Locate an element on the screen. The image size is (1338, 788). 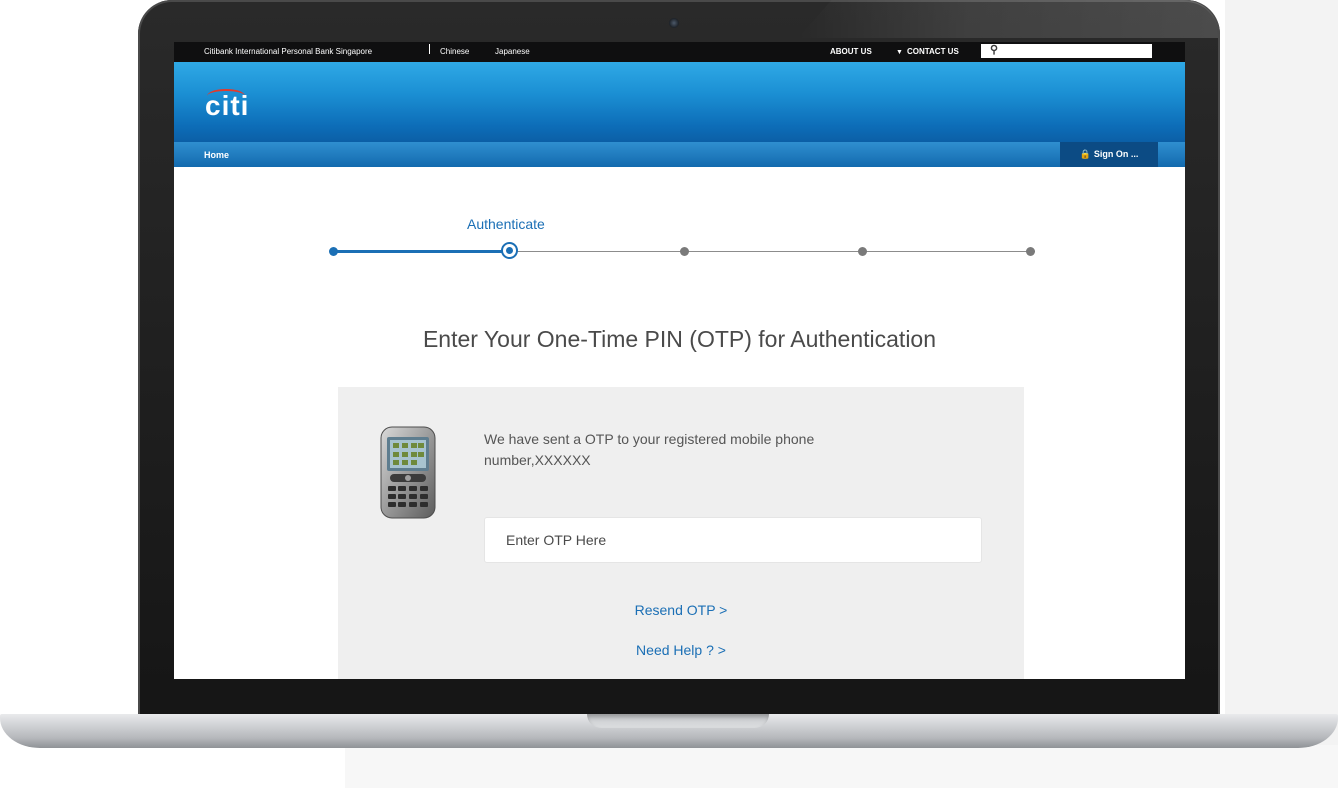
language-japanese: Japanese is located at coordinates (512, 51).